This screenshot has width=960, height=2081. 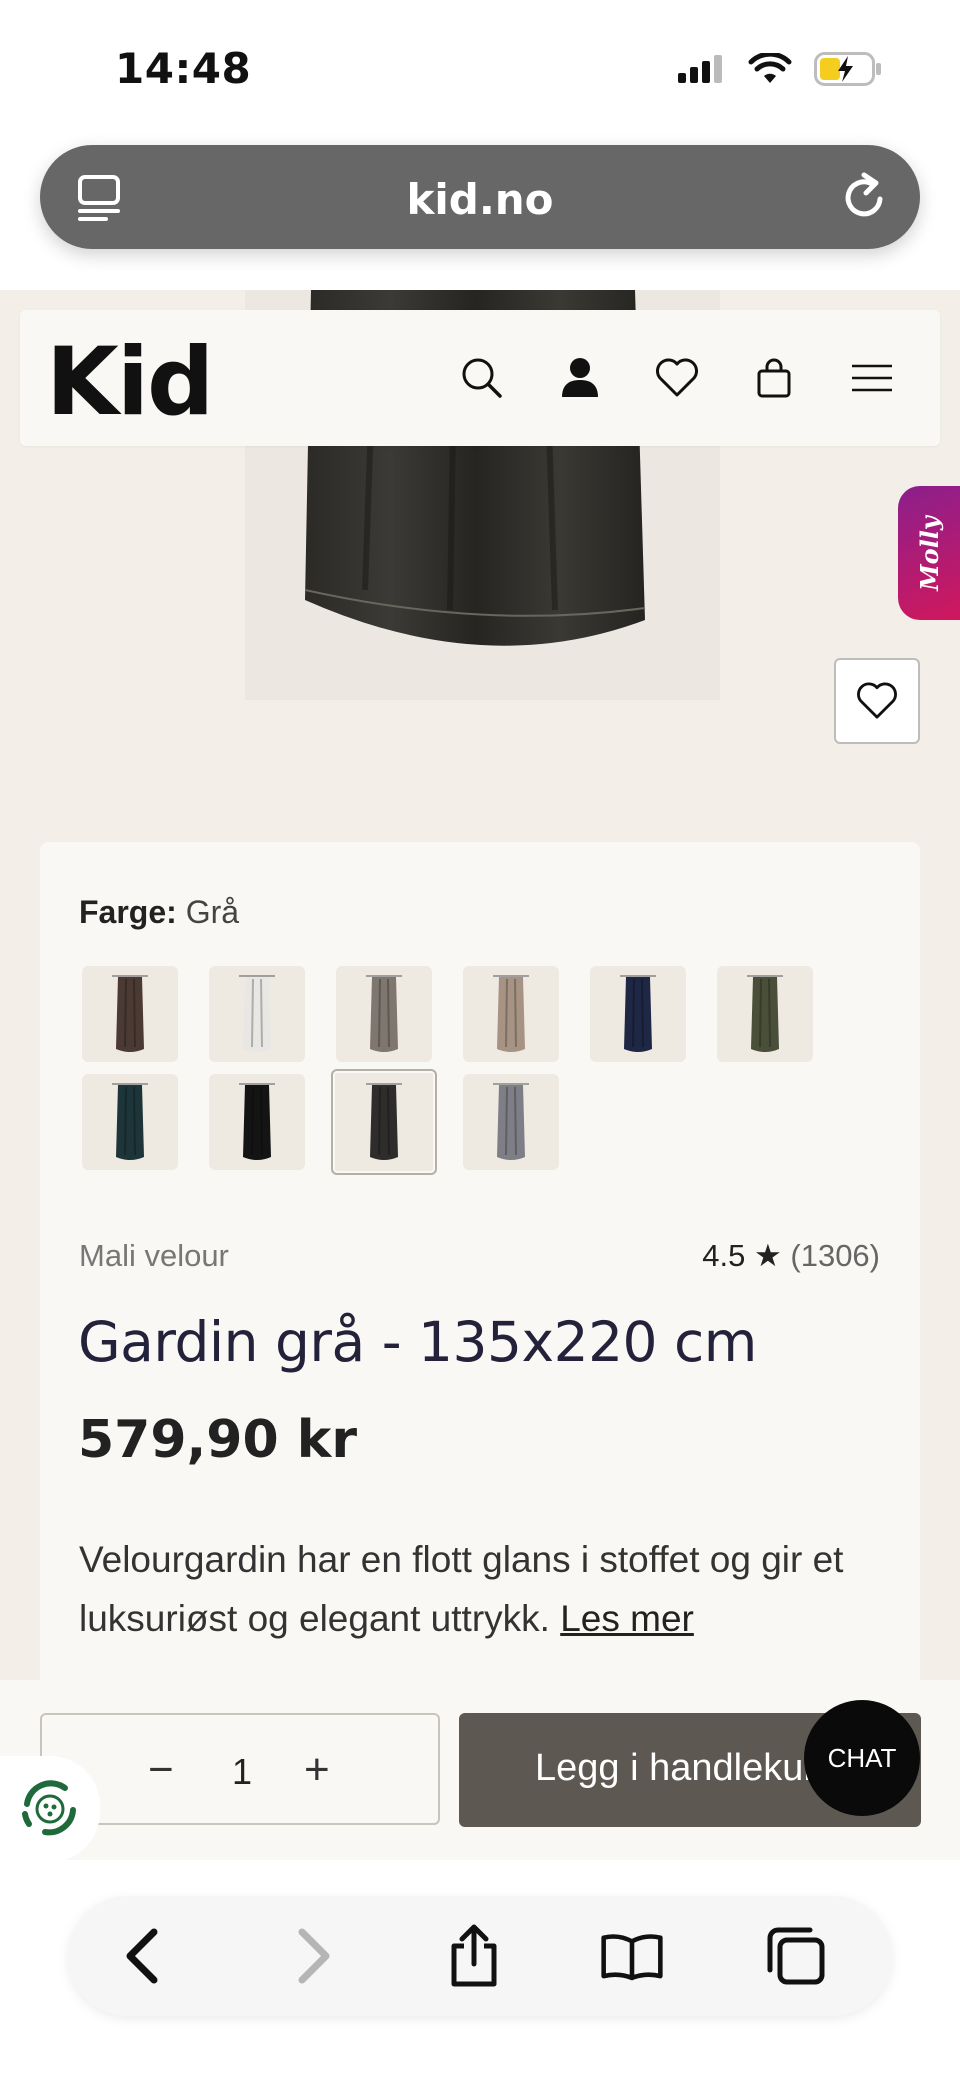 I want to click on chat-button: CHAT, so click(x=862, y=1758).